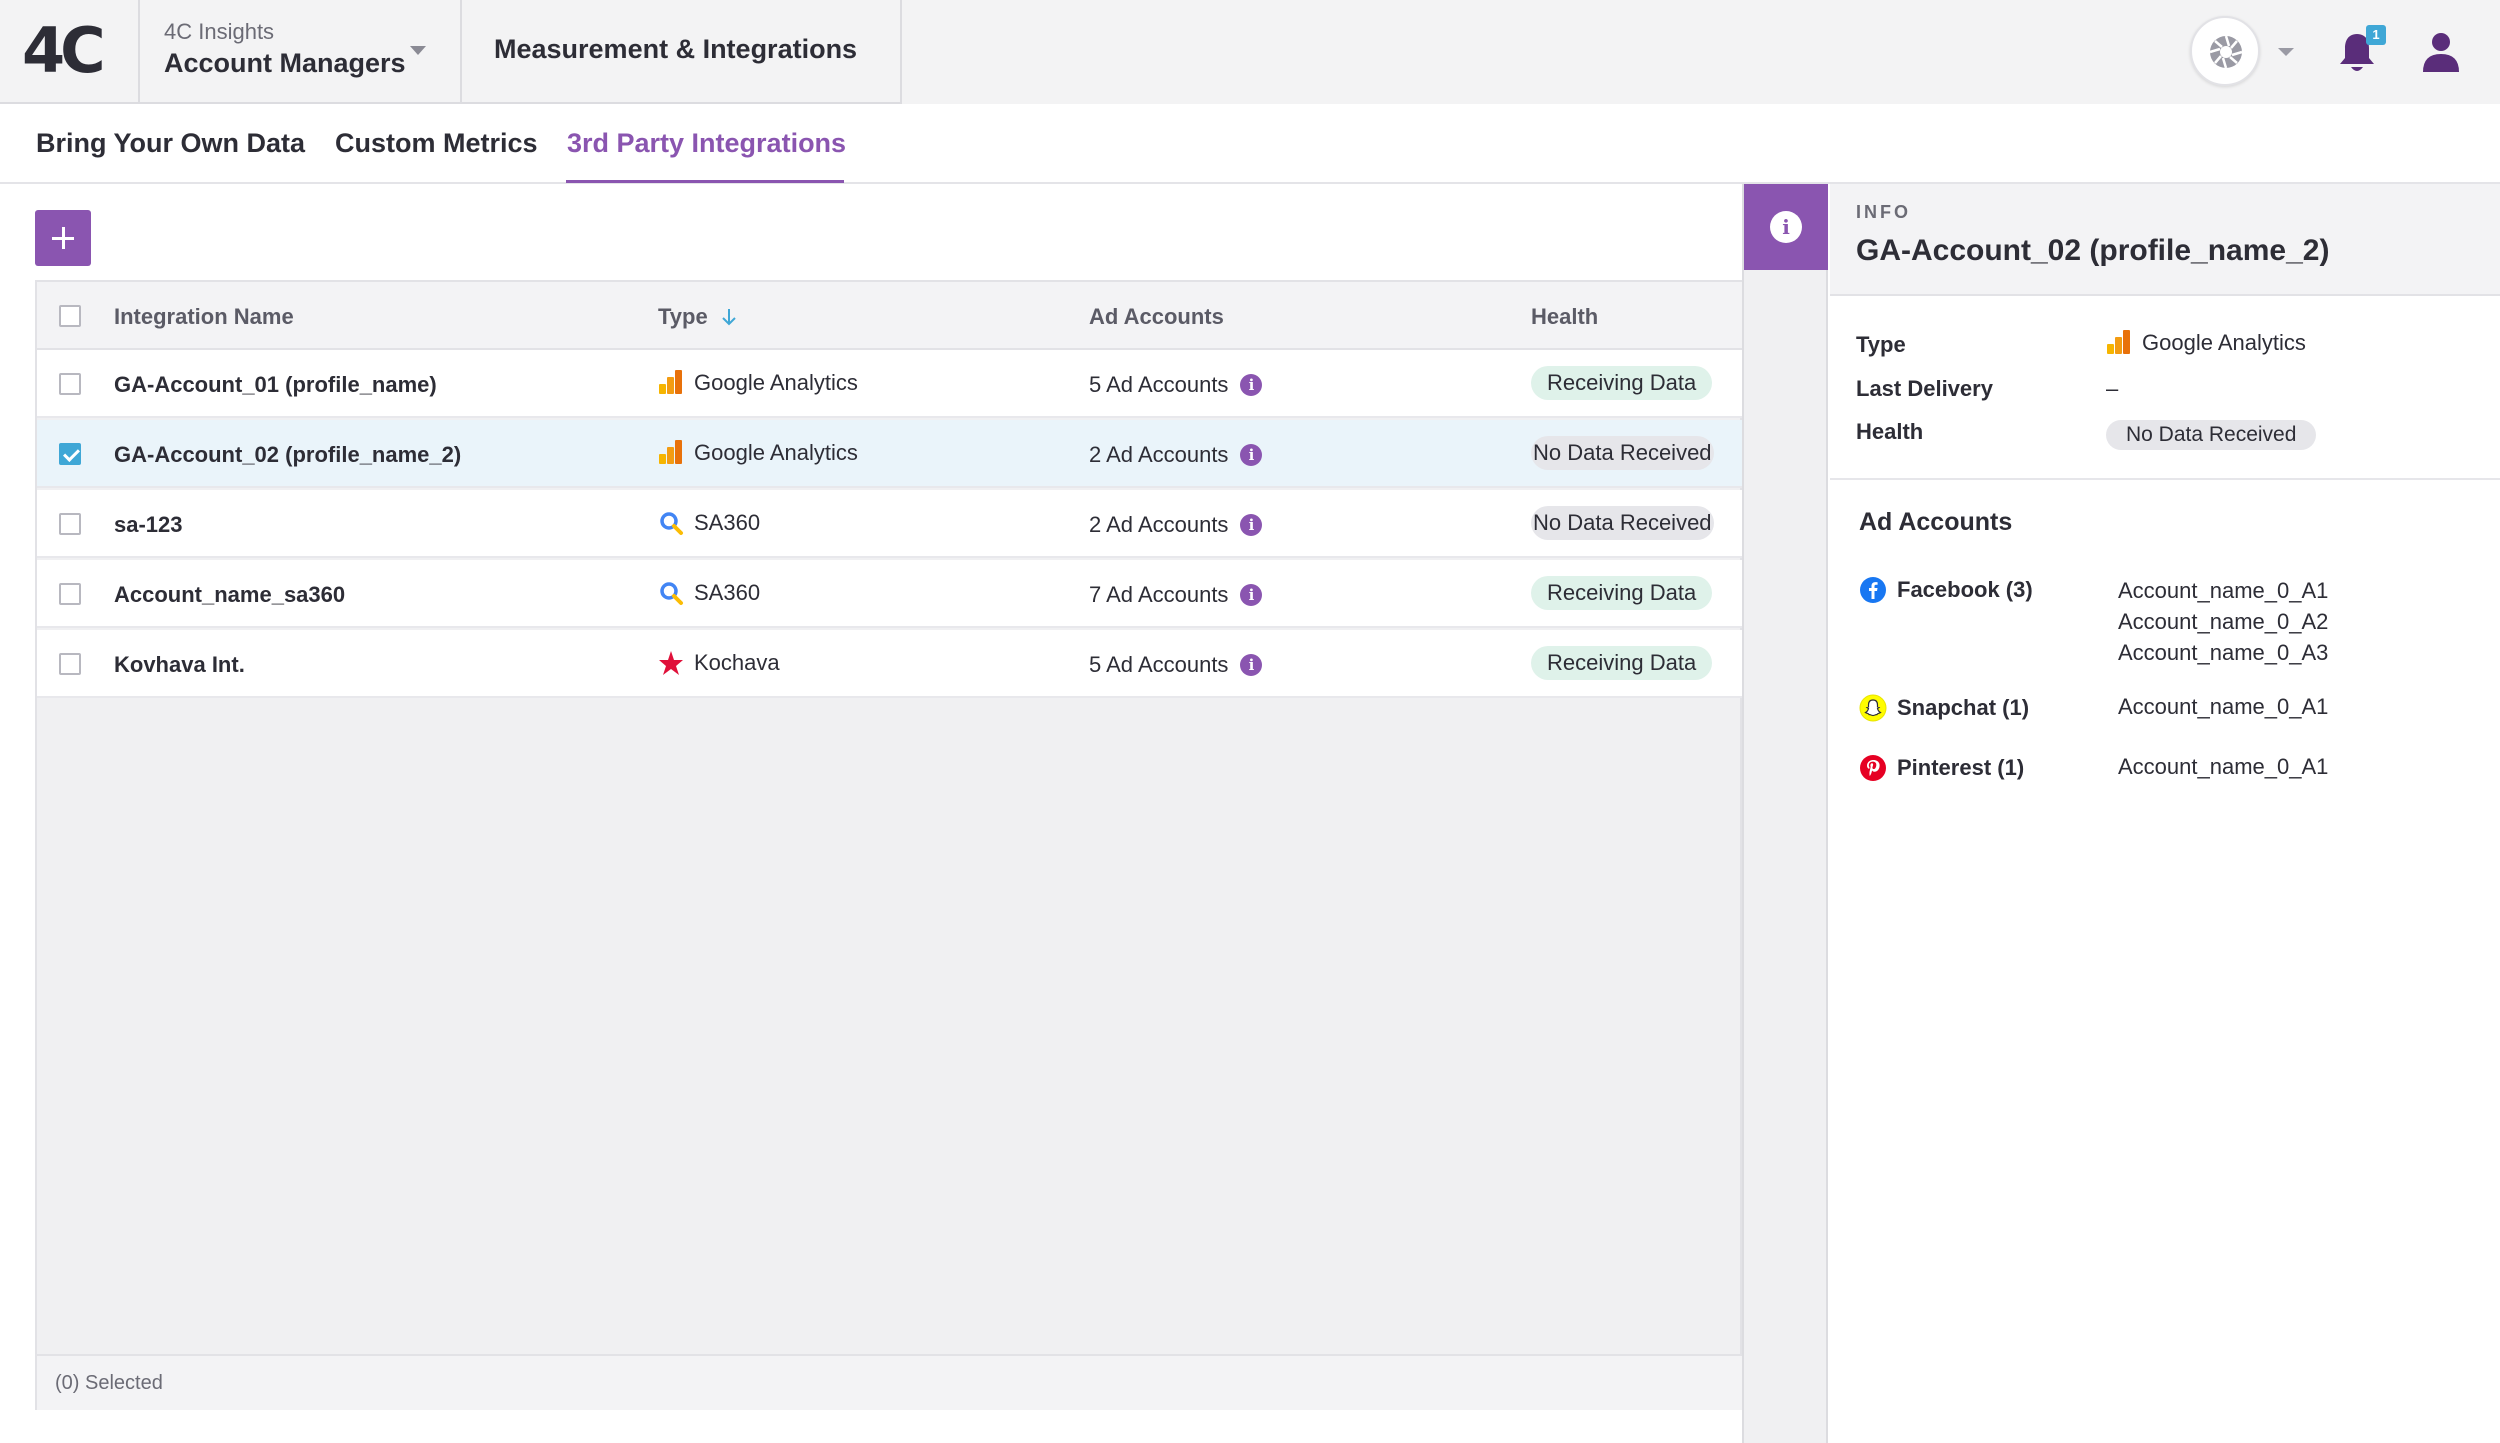 Image resolution: width=2500 pixels, height=1443 pixels. I want to click on aperture-icon, so click(2226, 52).